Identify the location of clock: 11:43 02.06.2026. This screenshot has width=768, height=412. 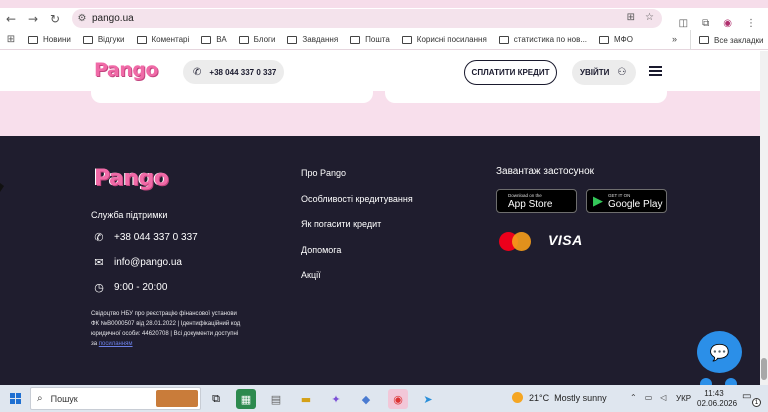
(717, 399).